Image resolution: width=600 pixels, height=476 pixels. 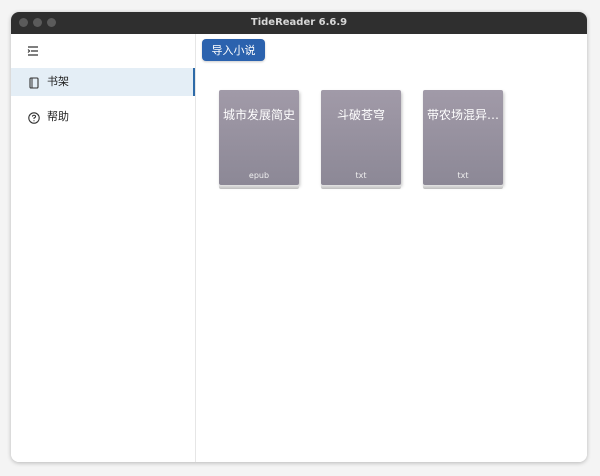 I want to click on sidebar-item-label: 帮助, so click(x=58, y=116).